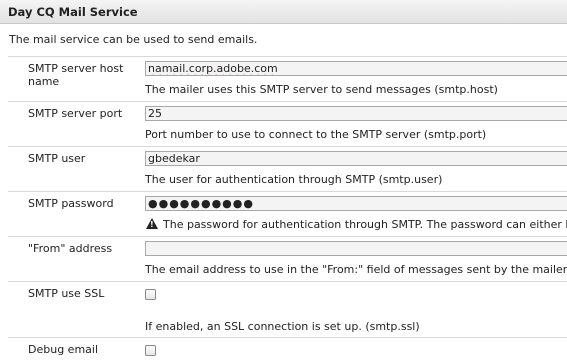 The height and width of the screenshot is (364, 567). Describe the element at coordinates (66, 293) in the screenshot. I see `smtp-ssl-label: SMTP use SSL` at that location.